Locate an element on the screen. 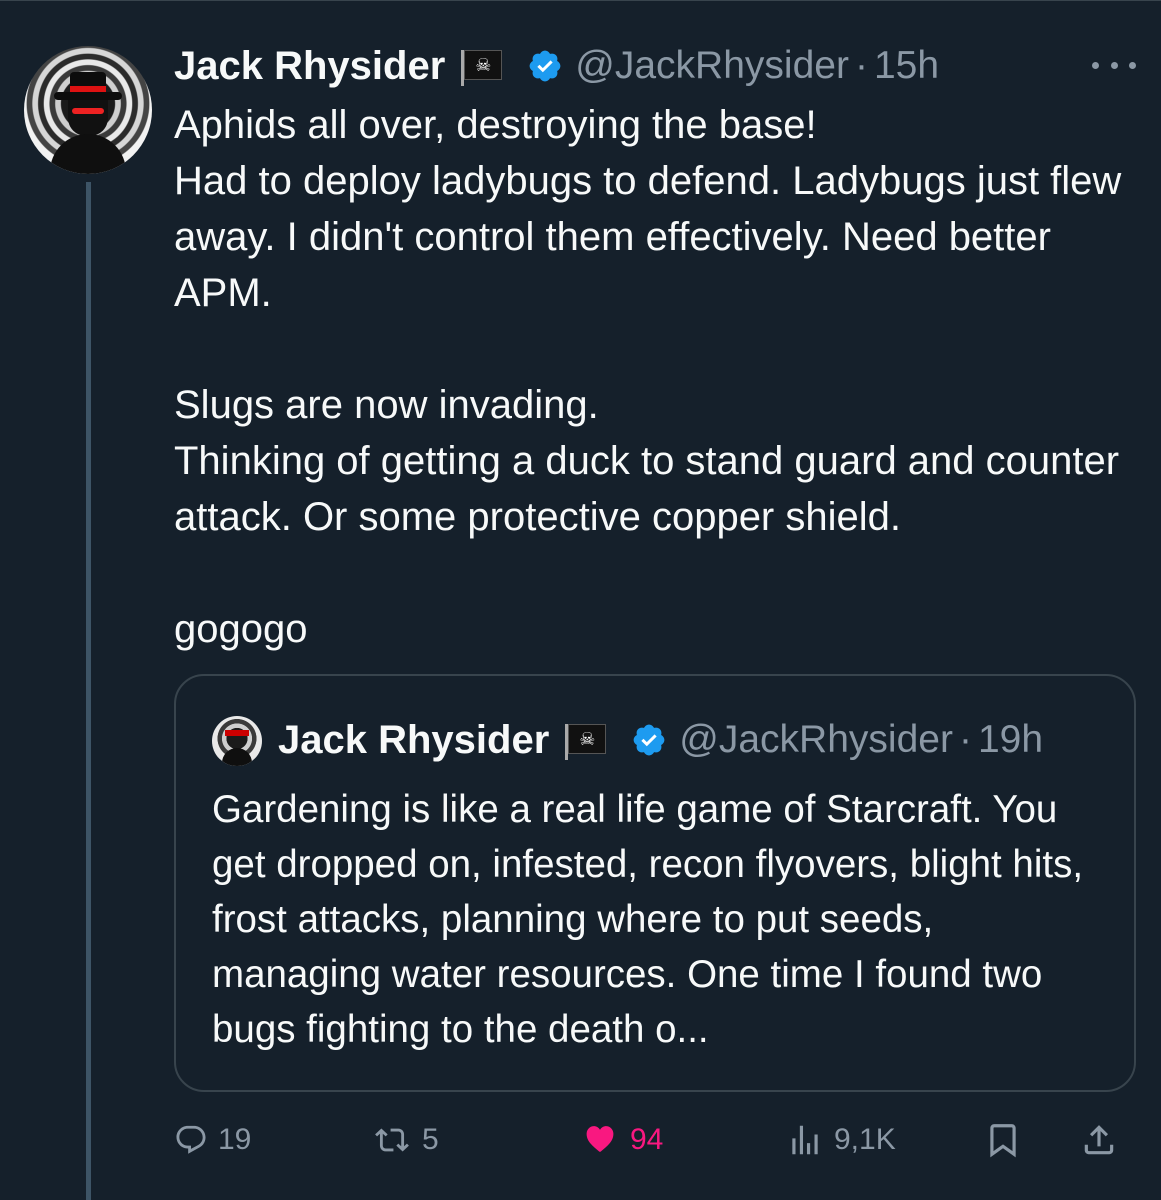 This screenshot has width=1161, height=1200. views-button: 9,1K is located at coordinates (841, 1140).